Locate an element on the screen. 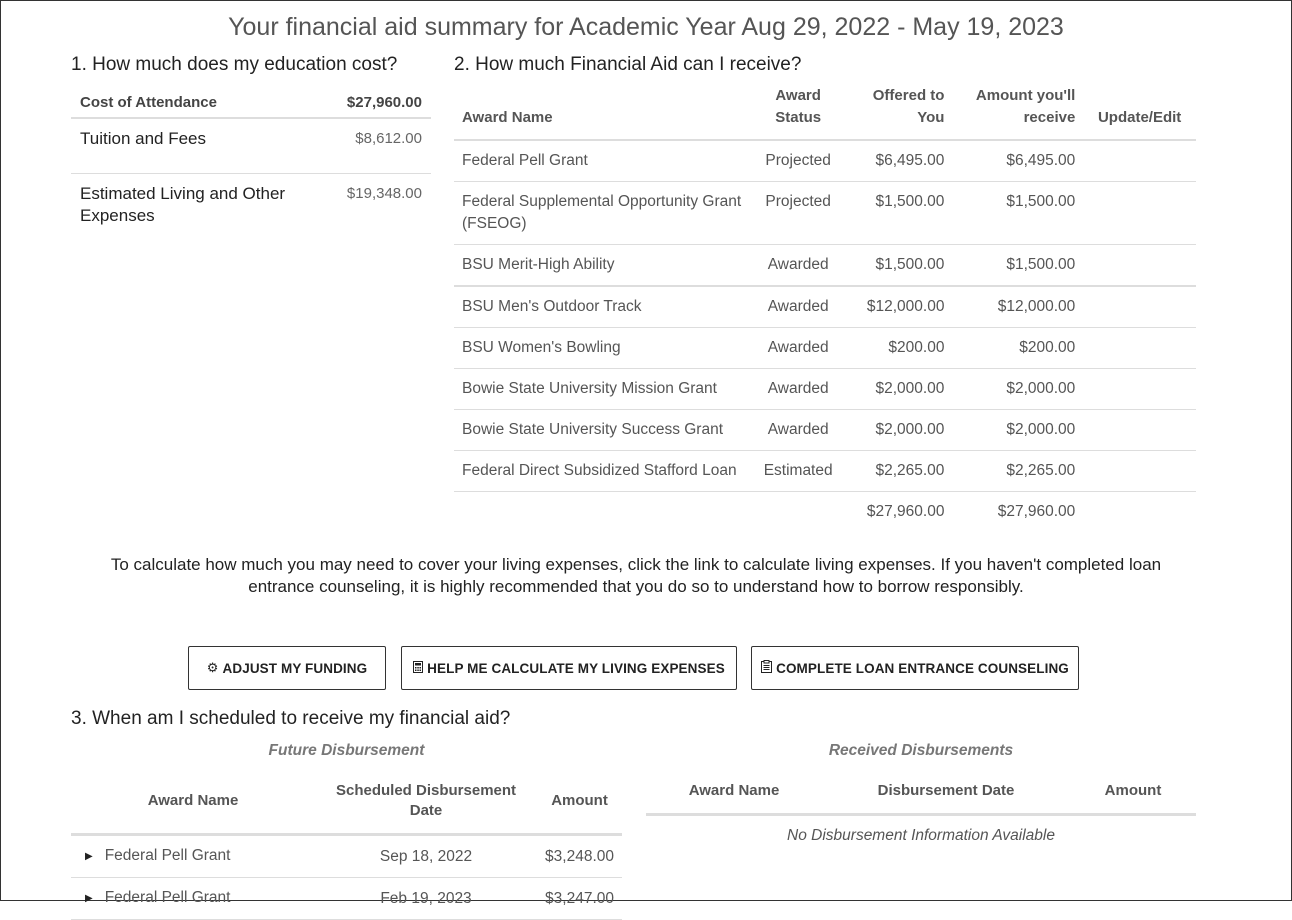 The height and width of the screenshot is (920, 1292). total-offered: $27,960.00 is located at coordinates (905, 511).